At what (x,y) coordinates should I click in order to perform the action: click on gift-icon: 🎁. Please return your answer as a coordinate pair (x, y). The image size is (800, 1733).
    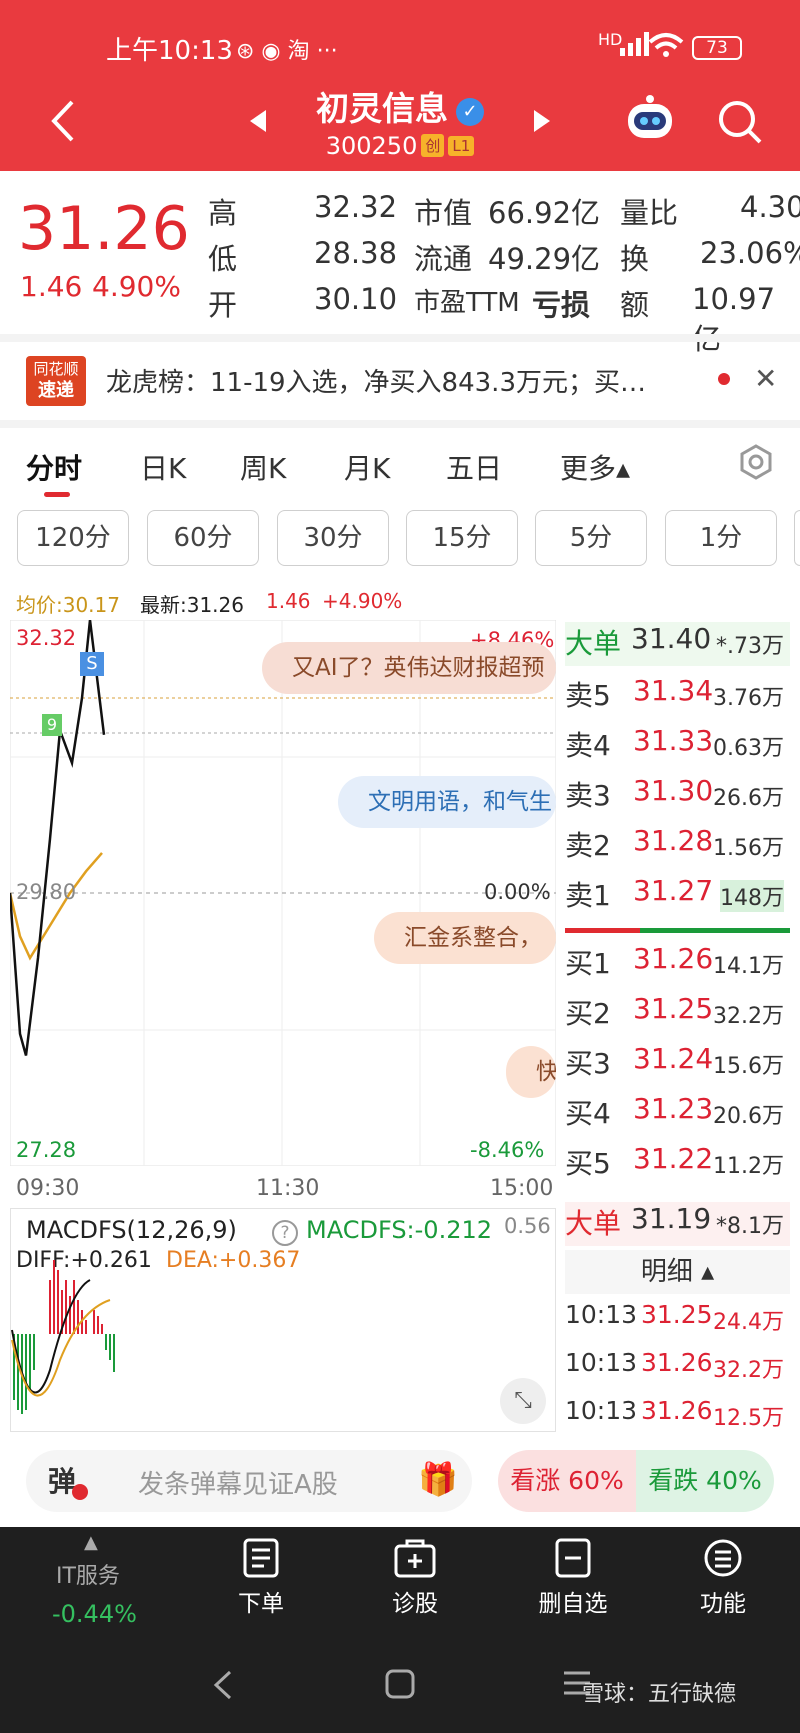
    Looking at the image, I should click on (438, 1479).